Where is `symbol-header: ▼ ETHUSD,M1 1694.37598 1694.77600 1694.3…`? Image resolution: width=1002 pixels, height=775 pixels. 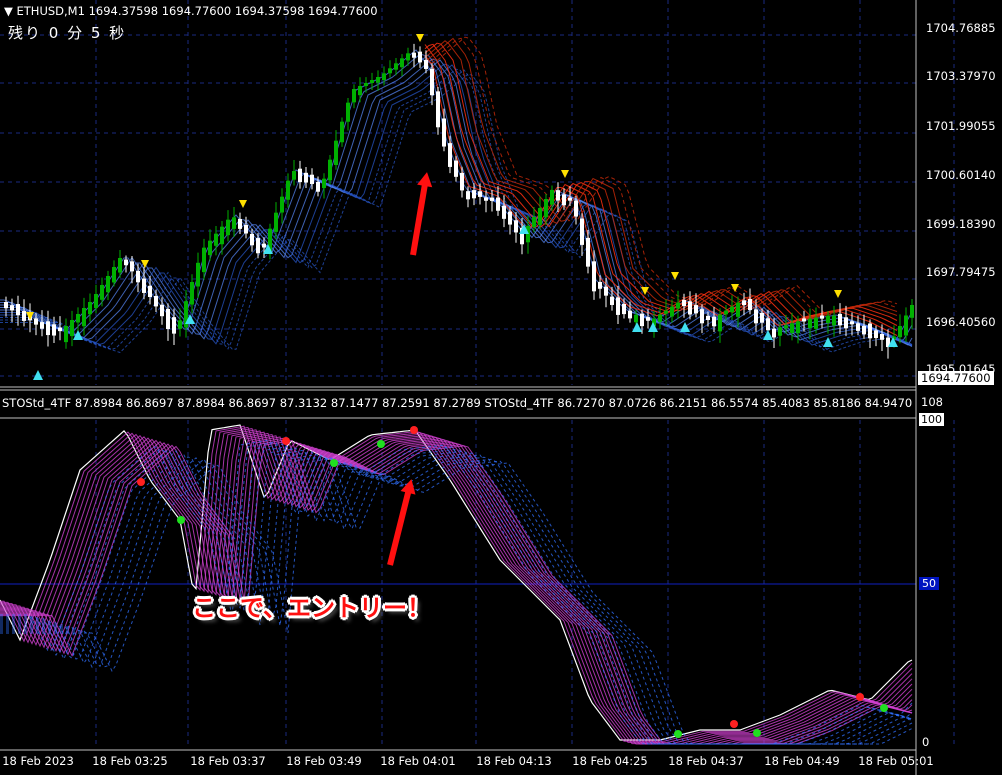
symbol-header: ▼ ETHUSD,M1 1694.37598 1694.77600 1694.3… is located at coordinates (191, 11).